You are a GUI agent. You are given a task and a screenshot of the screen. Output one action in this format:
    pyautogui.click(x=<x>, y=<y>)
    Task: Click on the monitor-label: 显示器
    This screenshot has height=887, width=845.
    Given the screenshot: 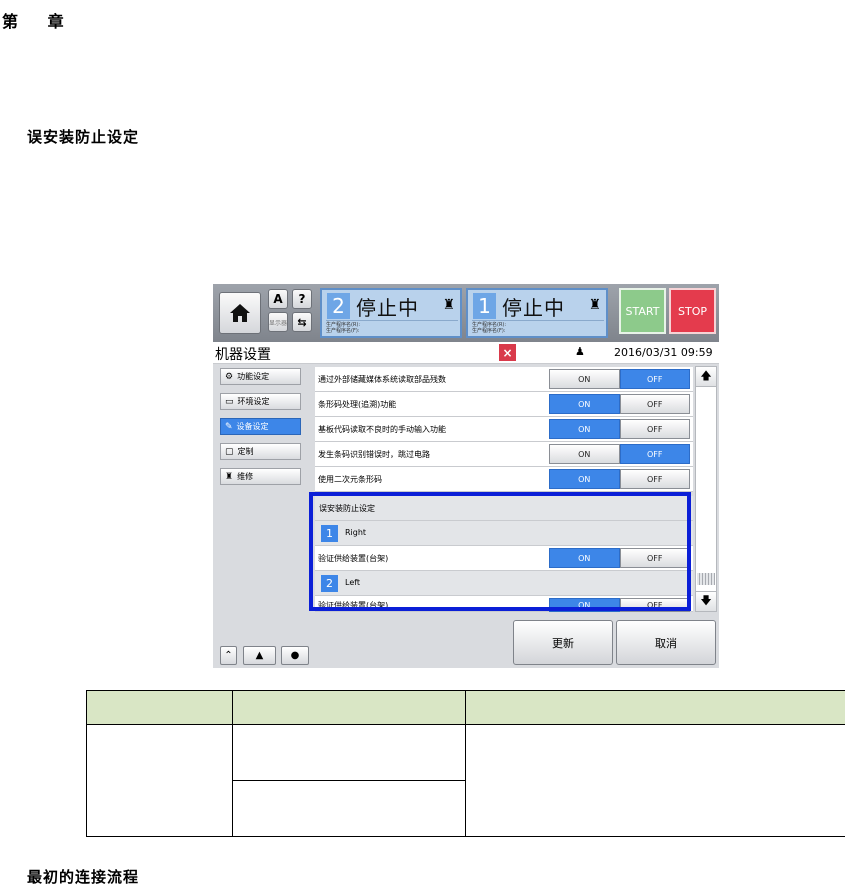 What is the action you would take?
    pyautogui.click(x=278, y=323)
    